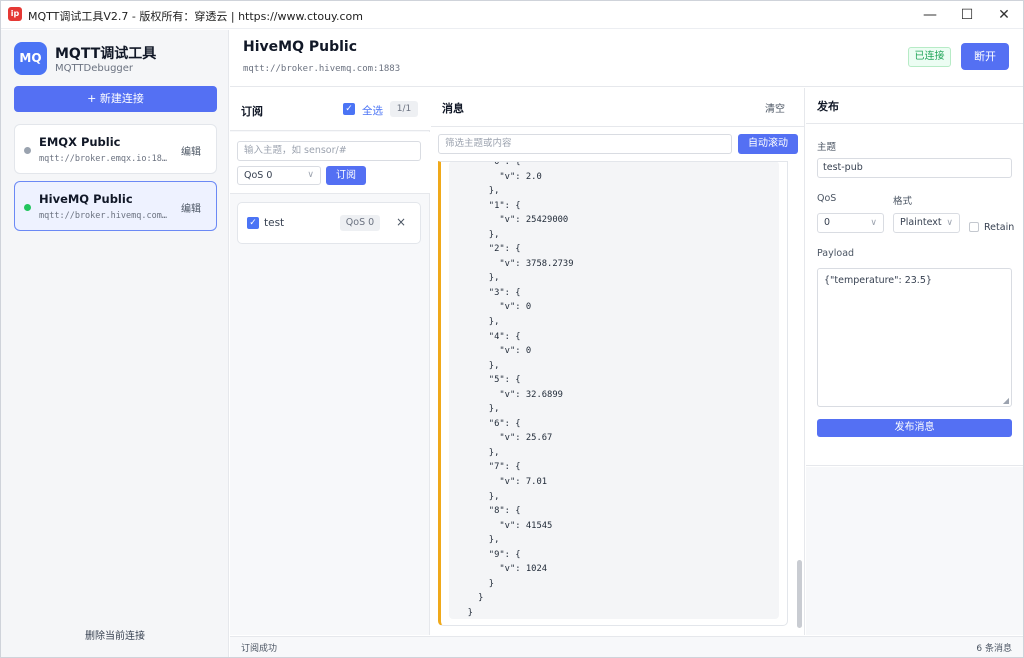 This screenshot has width=1024, height=658. What do you see at coordinates (322, 69) in the screenshot?
I see `connection-broker-url: mqtt://broker.hivemq.com:1883` at bounding box center [322, 69].